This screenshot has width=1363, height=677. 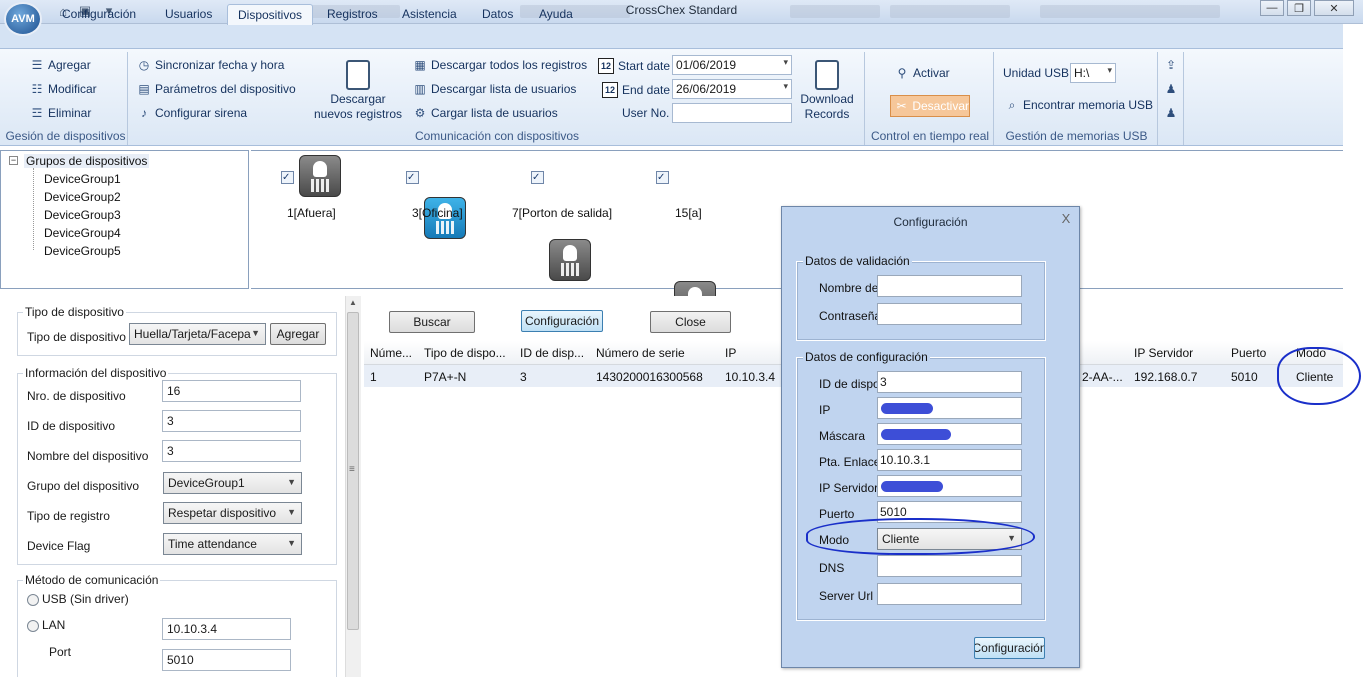 What do you see at coordinates (231, 421) in the screenshot?
I see `device-id-input: 3` at bounding box center [231, 421].